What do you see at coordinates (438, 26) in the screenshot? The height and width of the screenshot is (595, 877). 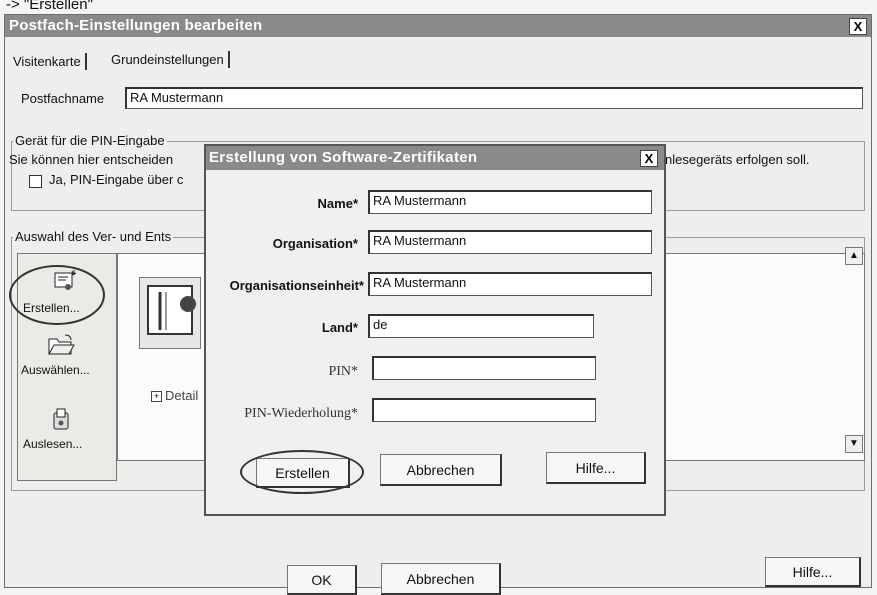 I see `window-titlebar: Postfach-Einstellungen bearbeiten X` at bounding box center [438, 26].